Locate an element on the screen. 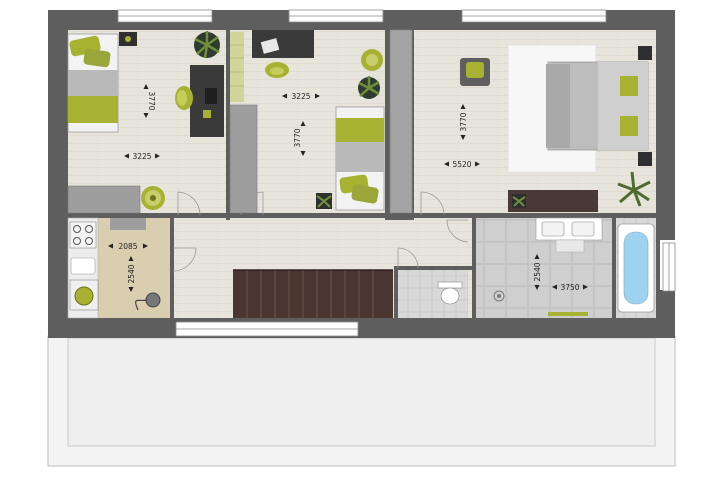  dimension-text: 3750 is located at coordinates (569, 287).